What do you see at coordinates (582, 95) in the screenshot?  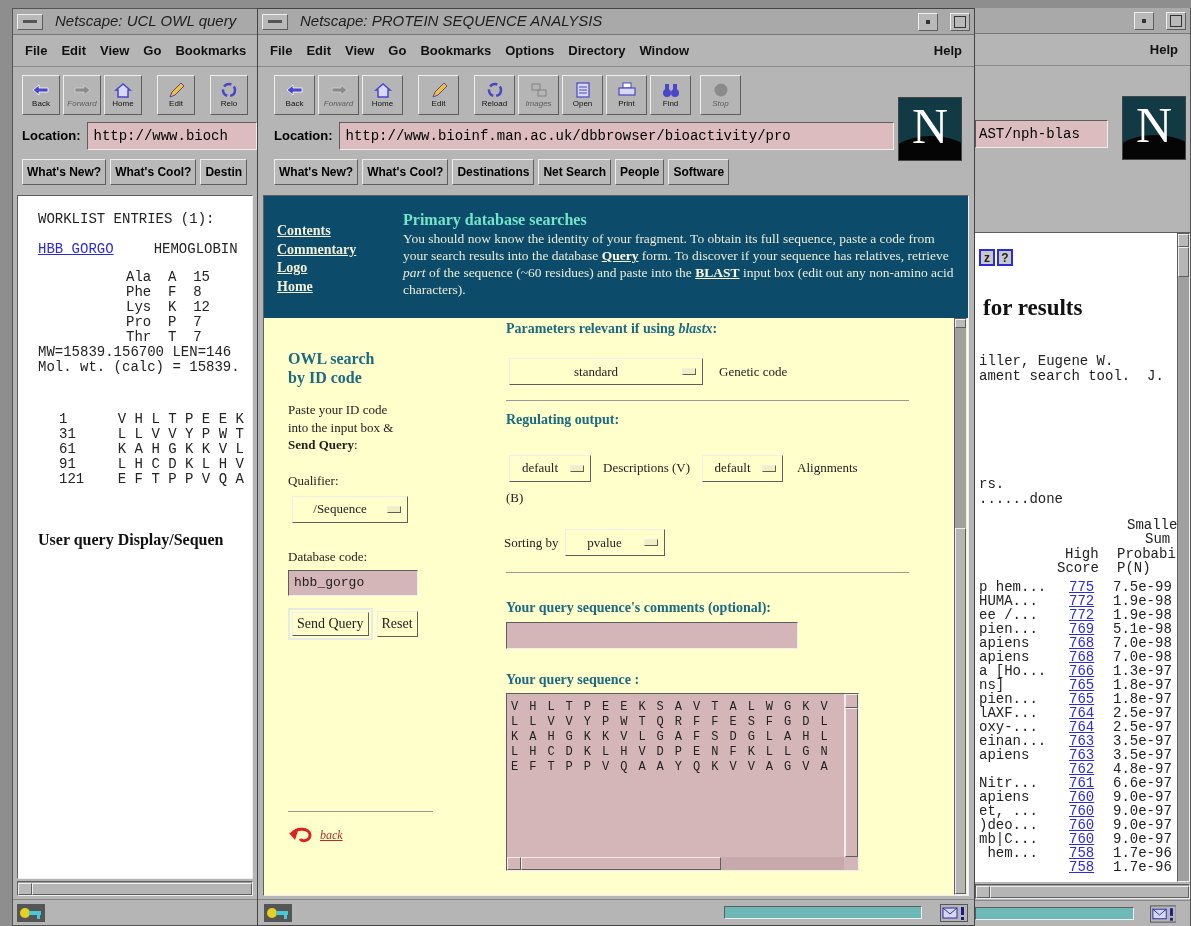 I see `toolbar-button: Open` at bounding box center [582, 95].